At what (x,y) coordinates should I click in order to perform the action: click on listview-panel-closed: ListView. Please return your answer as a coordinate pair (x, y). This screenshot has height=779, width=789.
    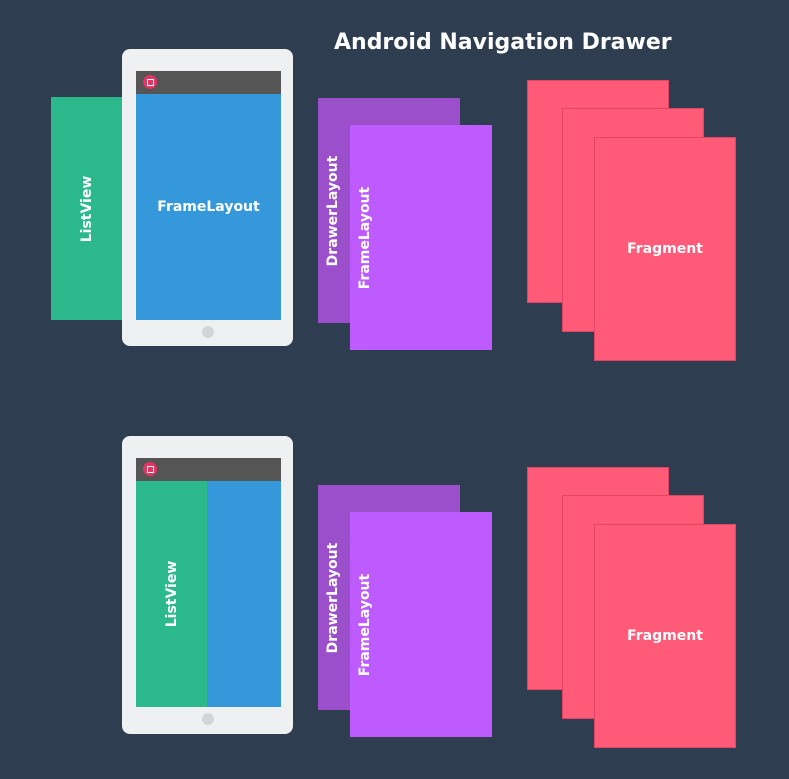
    Looking at the image, I should click on (87, 208).